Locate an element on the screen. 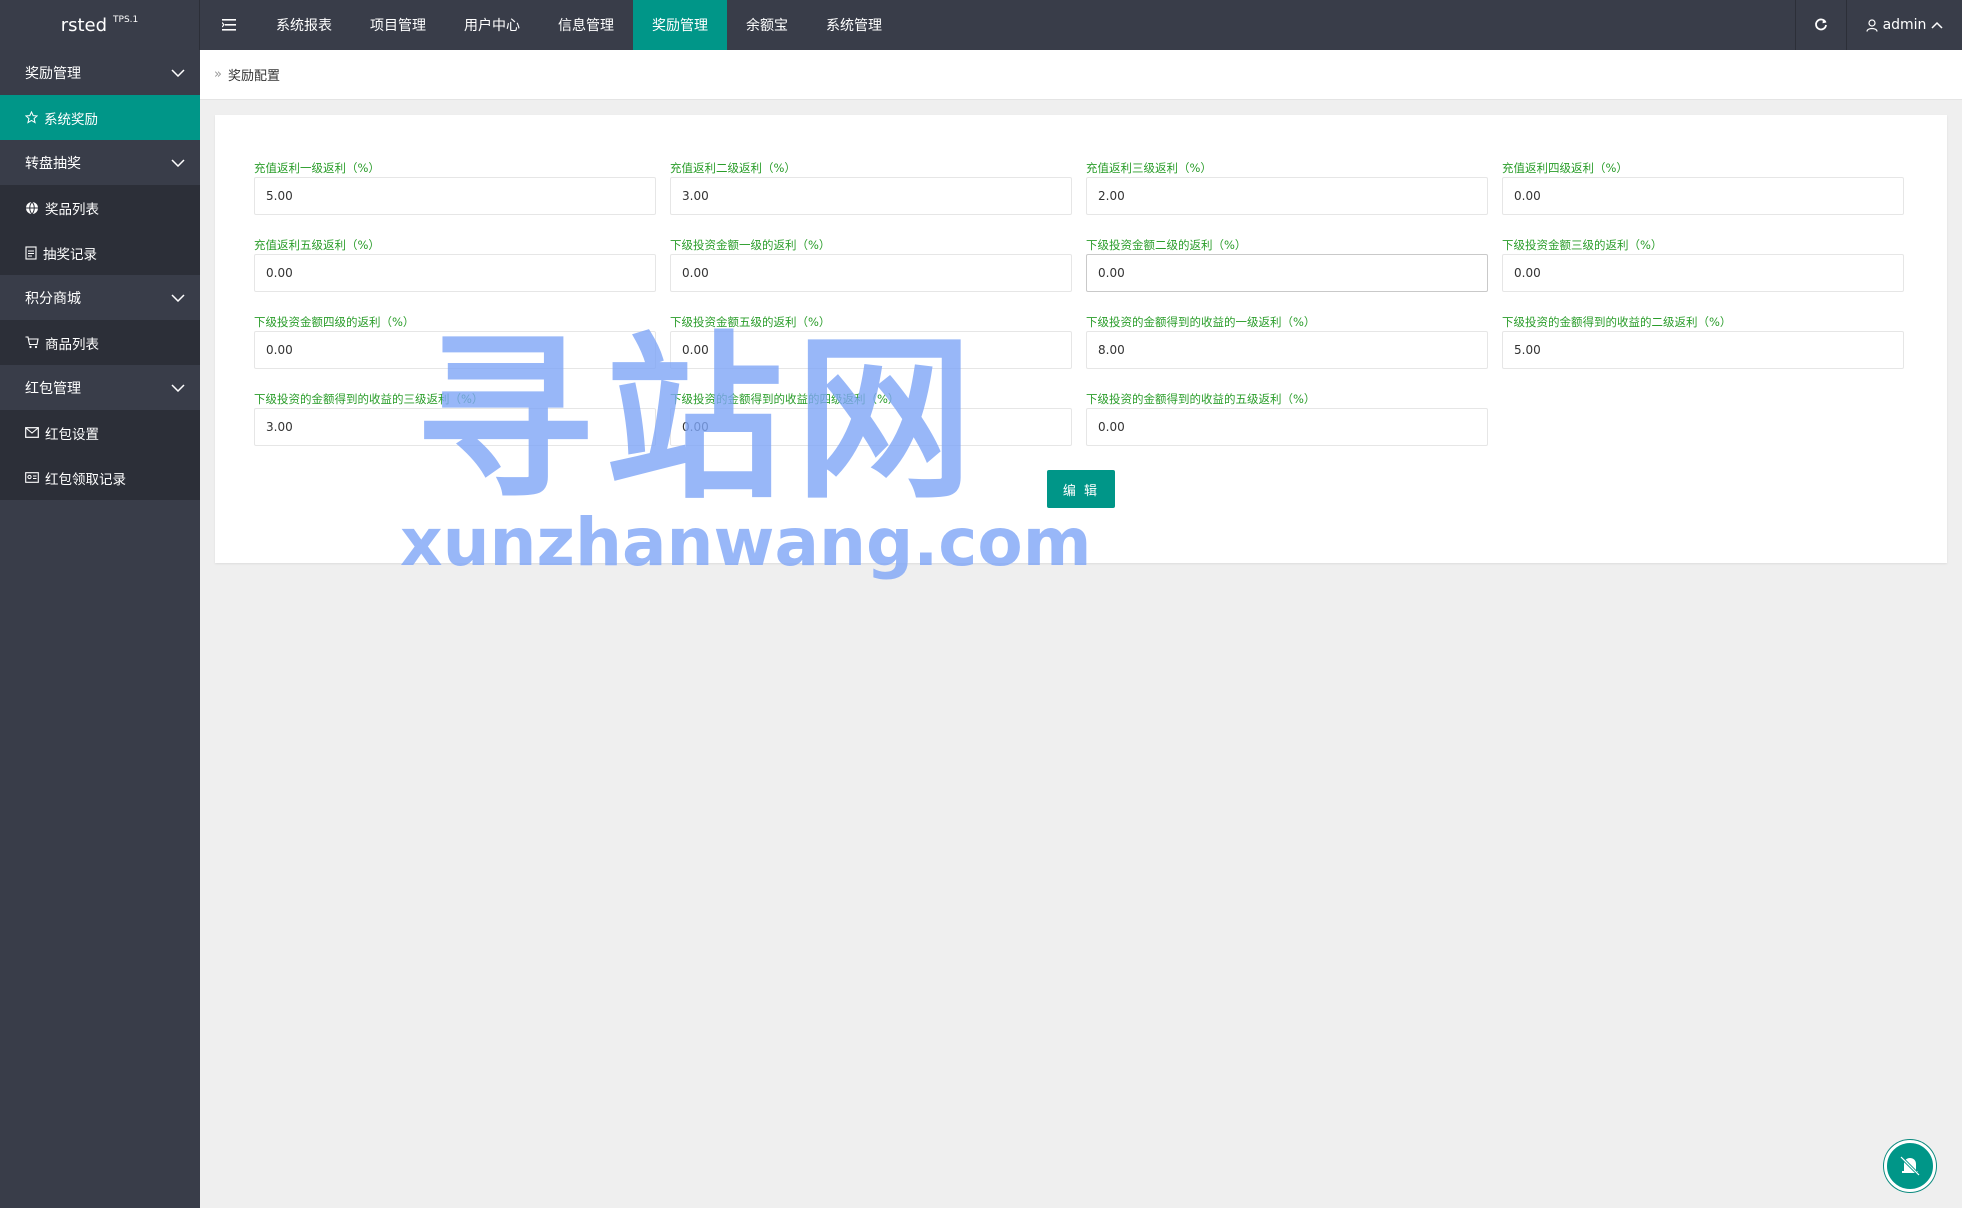 The height and width of the screenshot is (1208, 1962). sidebar-group-points-mall: 积分商城 is located at coordinates (100, 297).